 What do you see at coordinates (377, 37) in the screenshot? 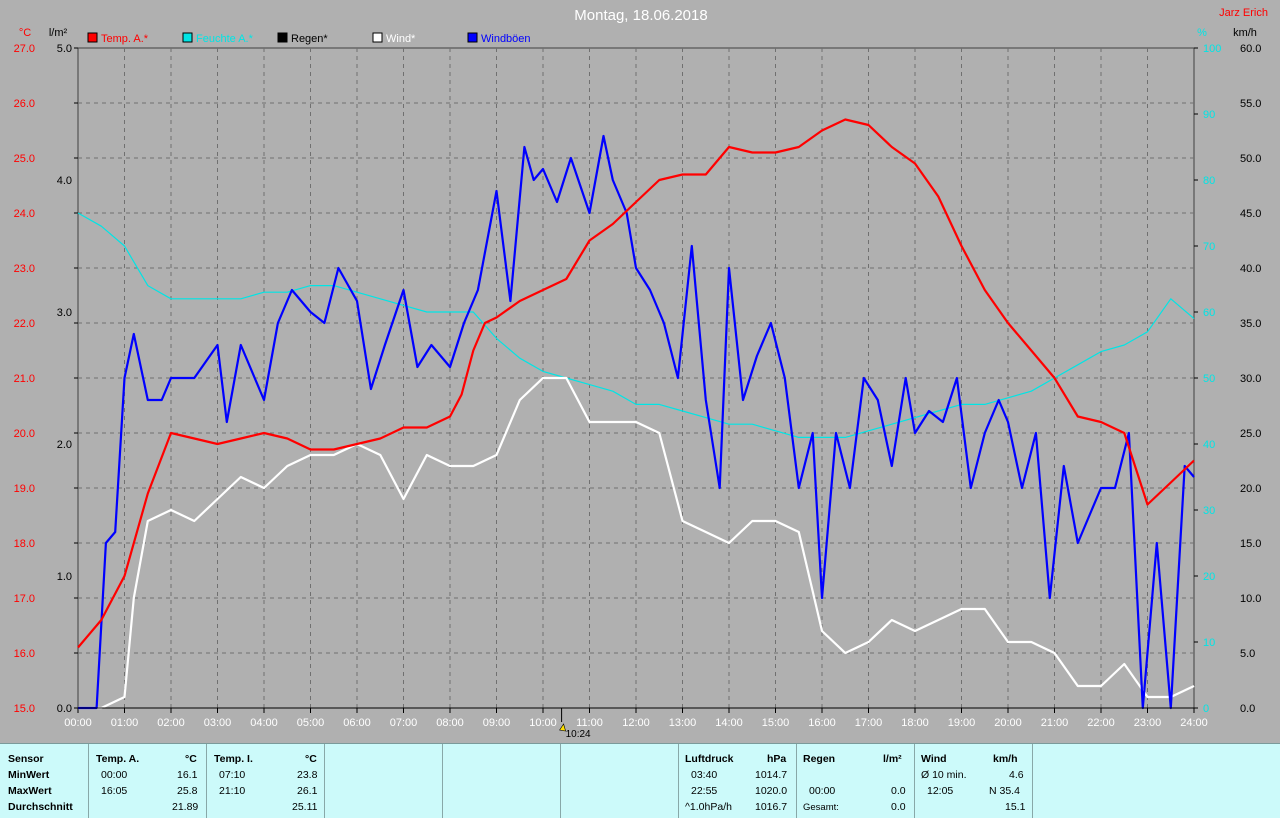
I see `legend-swatch-wind` at bounding box center [377, 37].